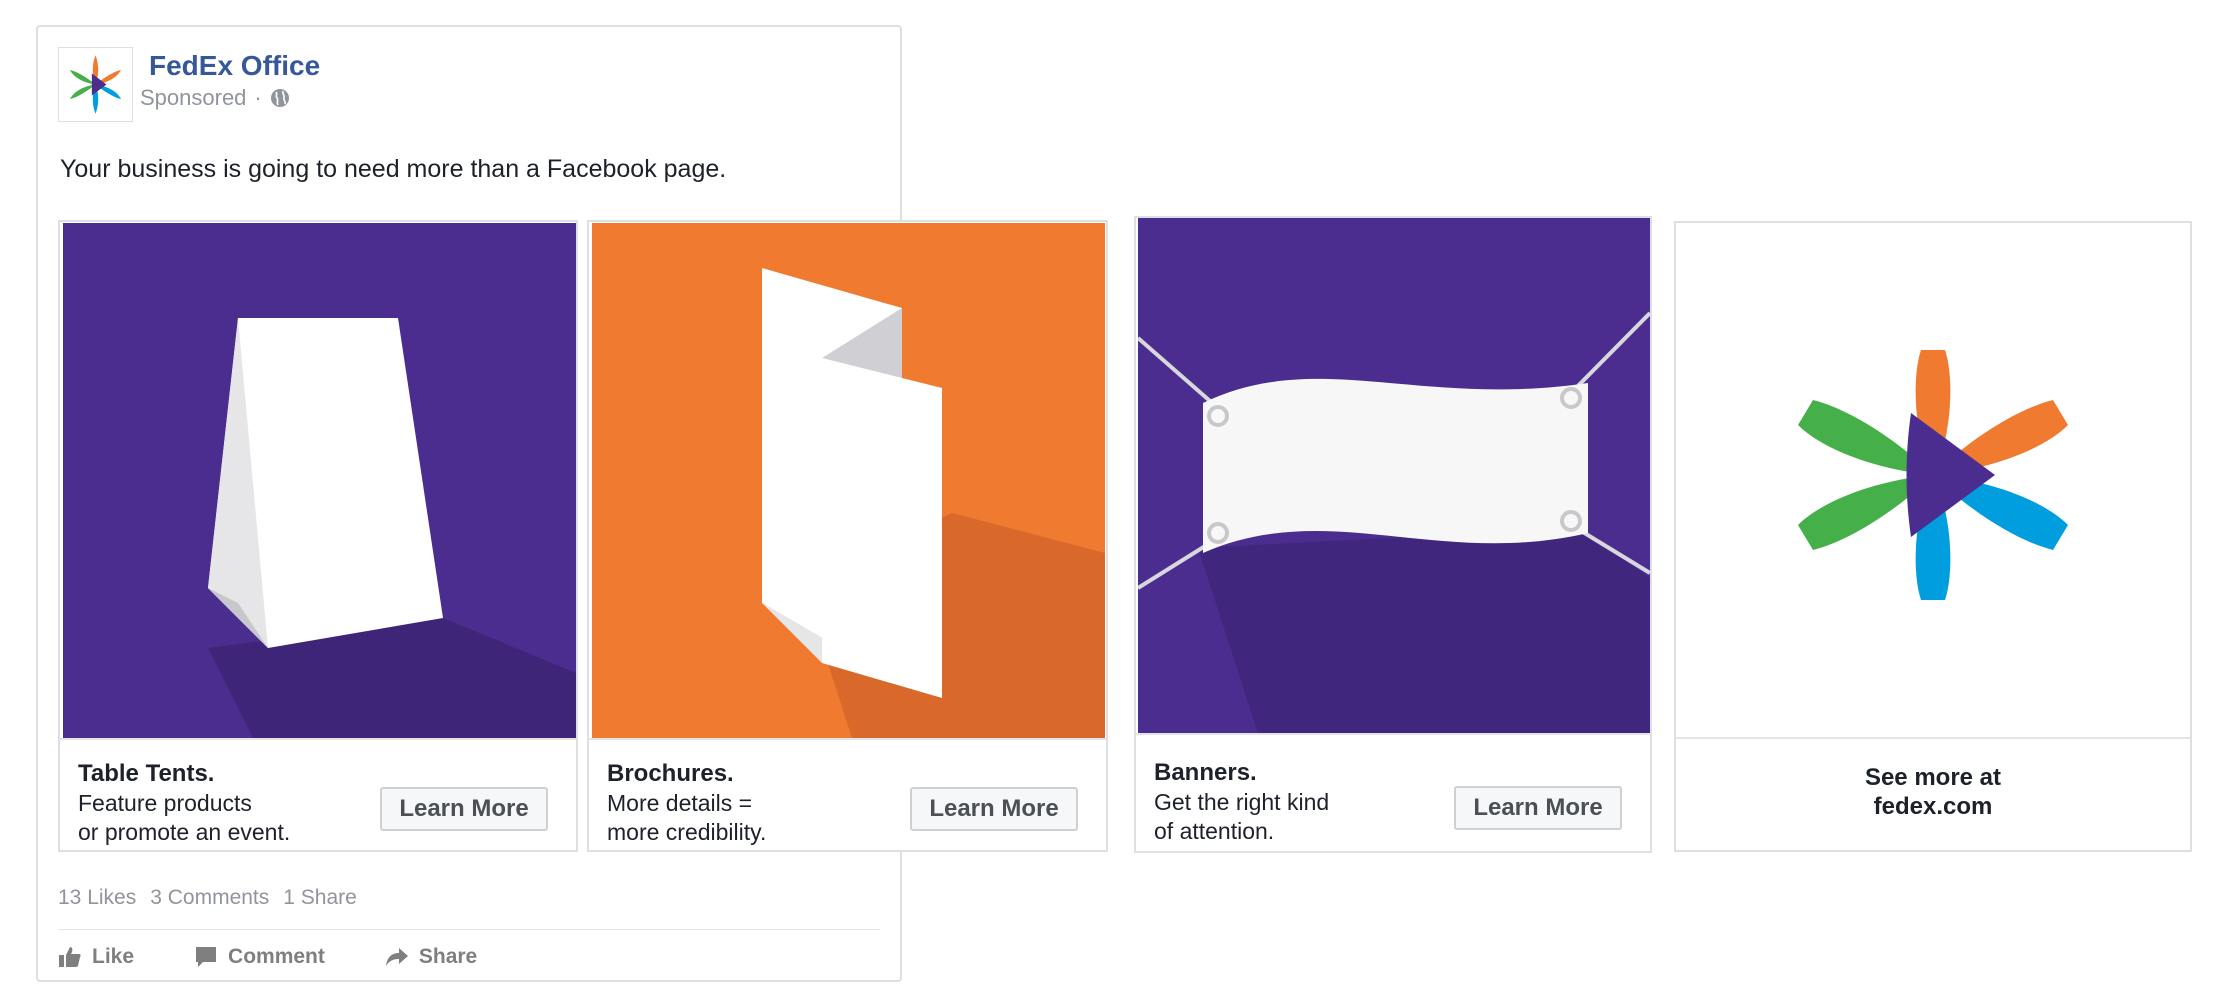  Describe the element at coordinates (670, 773) in the screenshot. I see `card-title: Brochures.` at that location.